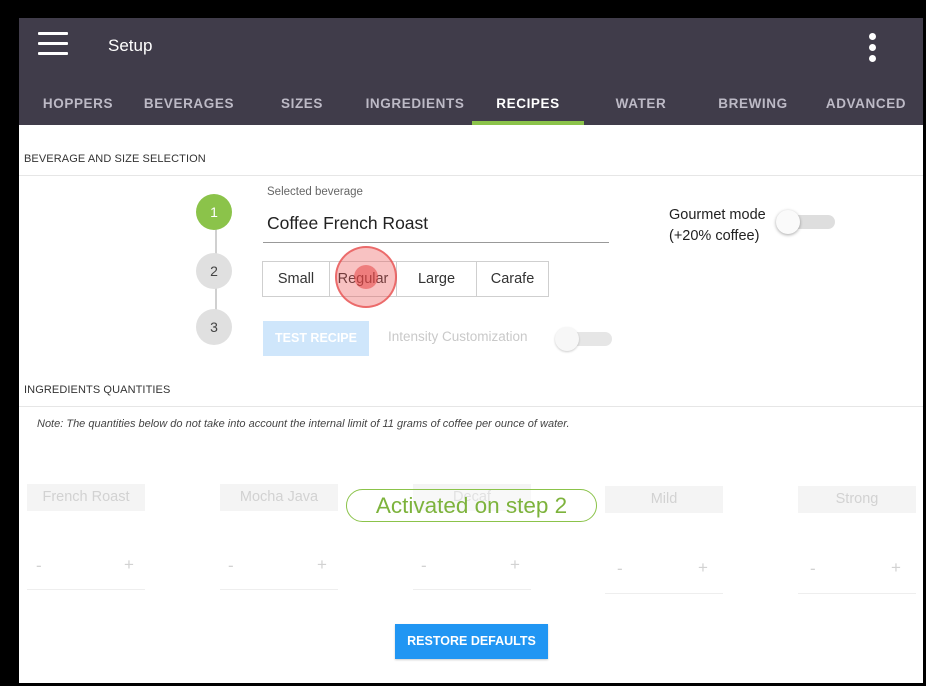  What do you see at coordinates (53, 44) in the screenshot?
I see `hamburger-menu-icon` at bounding box center [53, 44].